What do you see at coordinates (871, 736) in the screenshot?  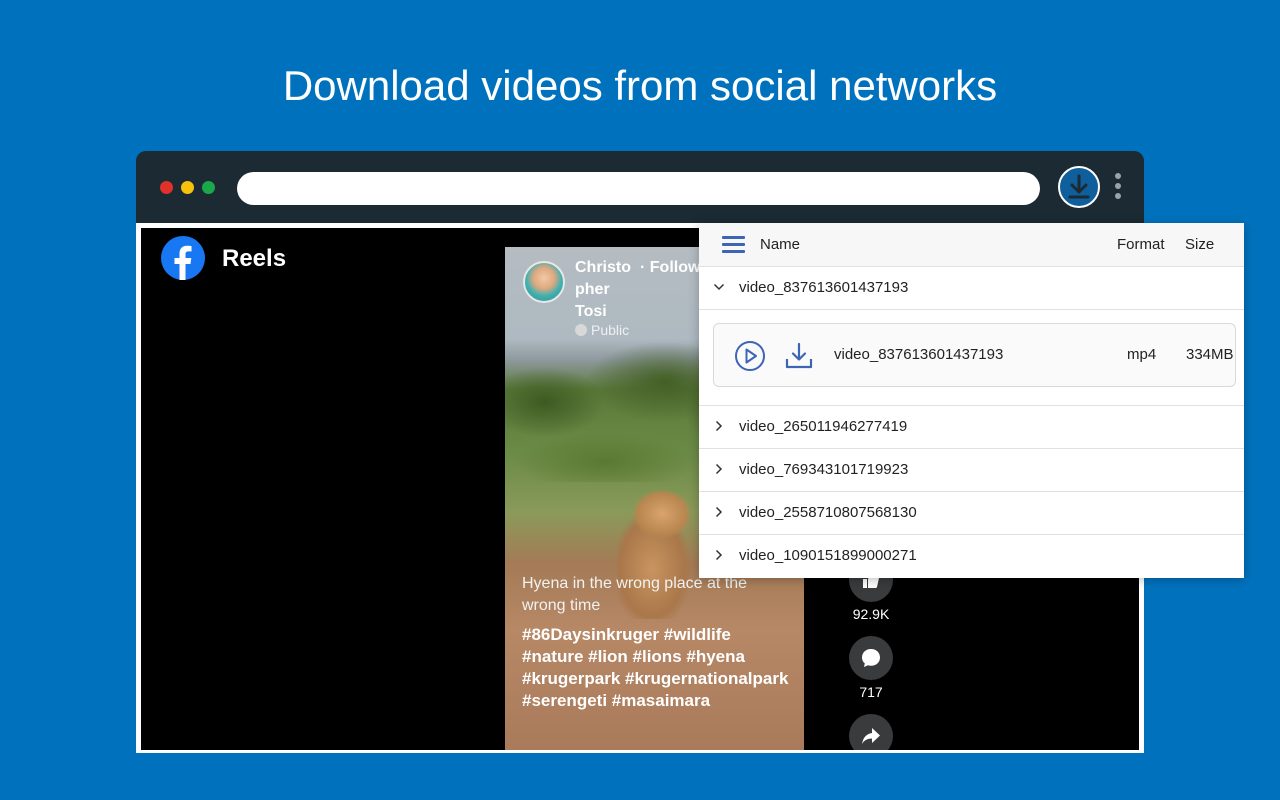 I see `share-icon` at bounding box center [871, 736].